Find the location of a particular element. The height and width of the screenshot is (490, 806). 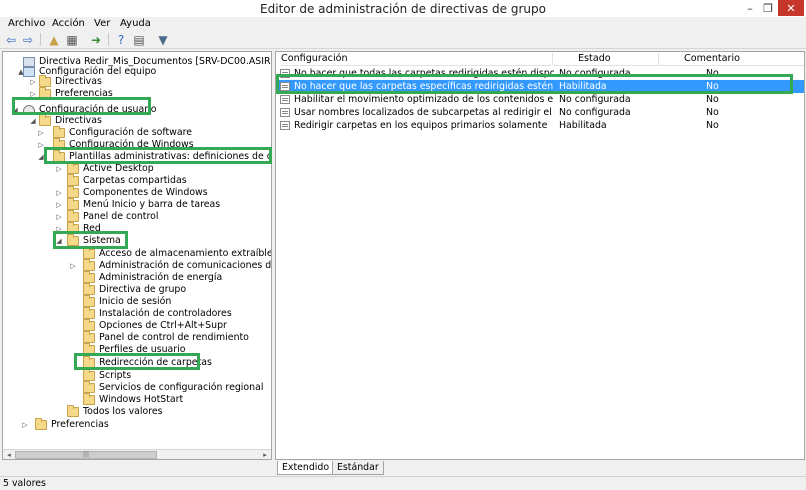

tree-item-label: Todos los valores is located at coordinates (123, 411).